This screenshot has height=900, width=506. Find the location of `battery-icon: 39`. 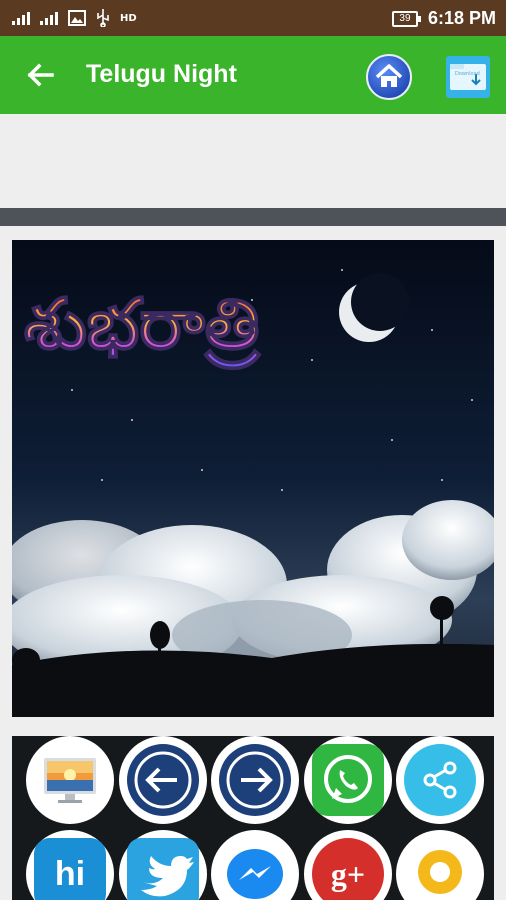

battery-icon: 39 is located at coordinates (406, 18).